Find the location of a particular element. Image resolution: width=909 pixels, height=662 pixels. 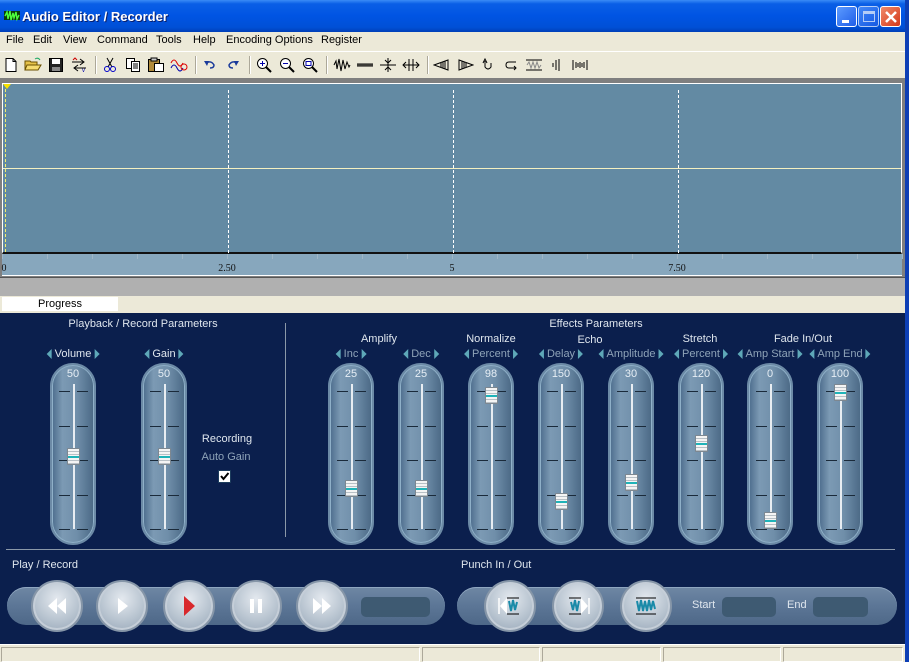

slider-volume: 50 is located at coordinates (73, 454).